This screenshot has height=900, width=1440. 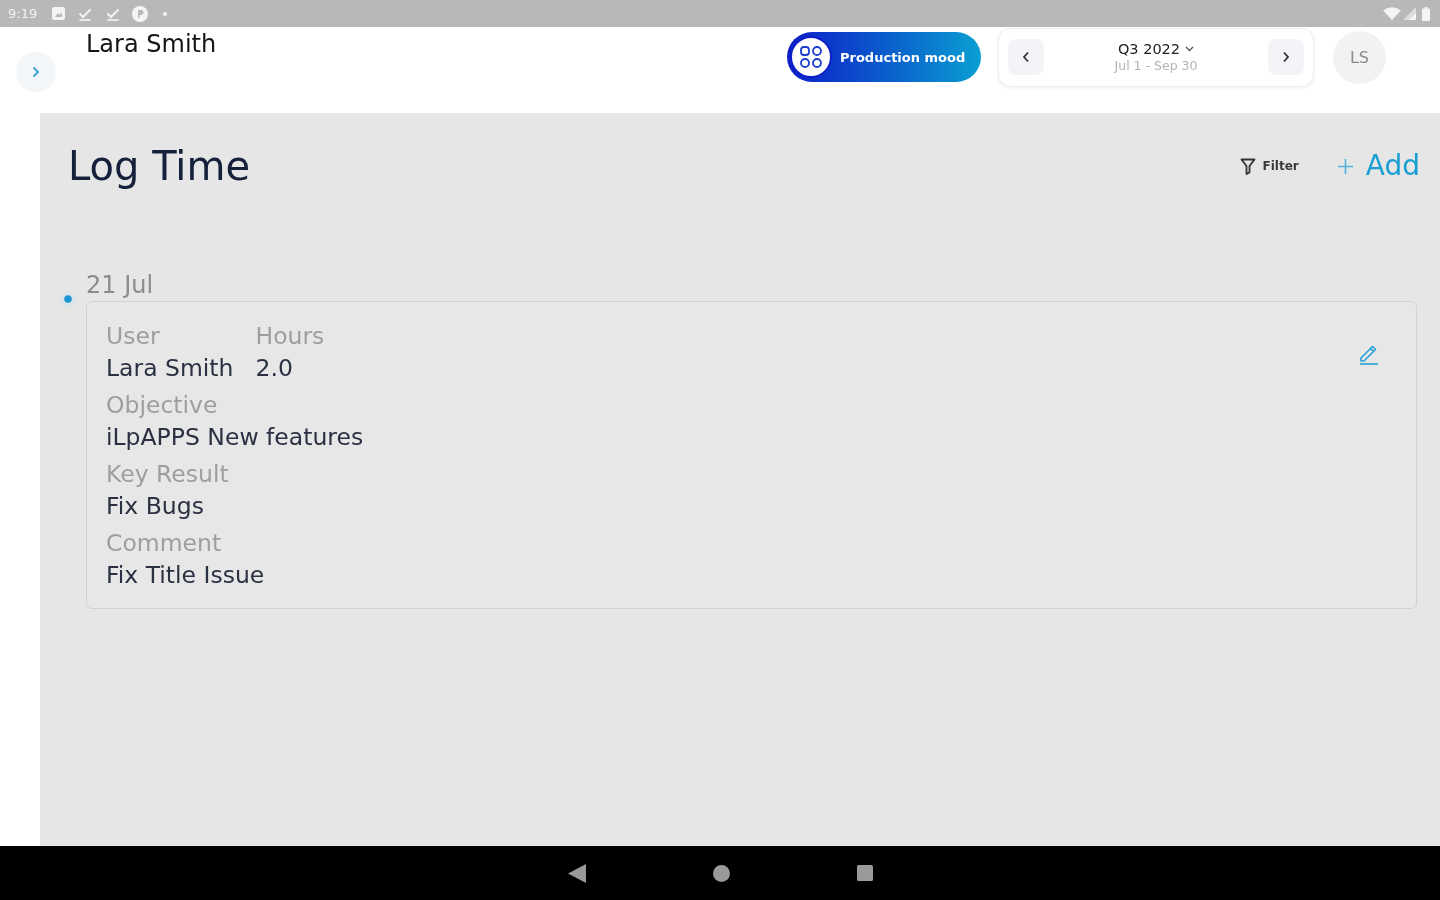 I want to click on quarter-dropdown: Q3 2022, so click(x=1156, y=49).